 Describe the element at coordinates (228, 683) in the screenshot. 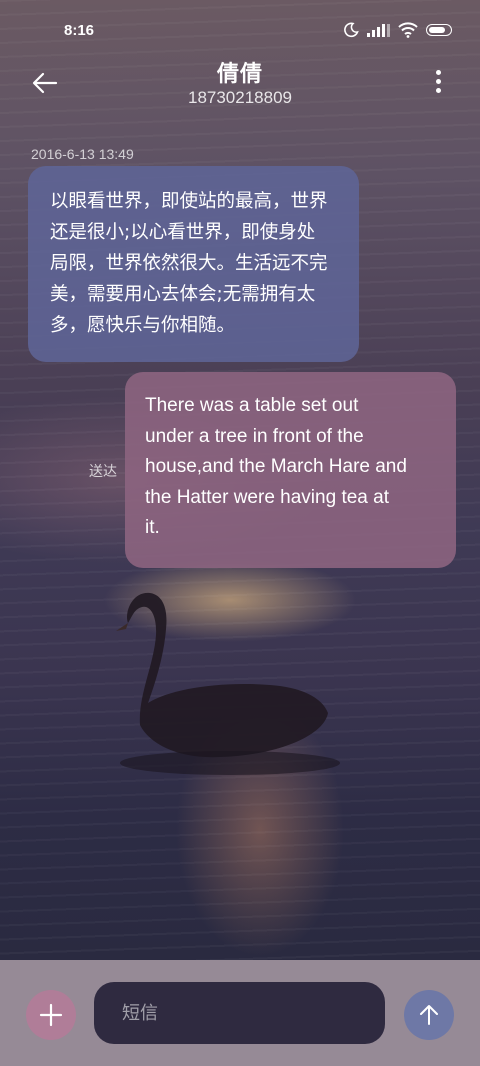

I see `swan-silhouette-image` at that location.